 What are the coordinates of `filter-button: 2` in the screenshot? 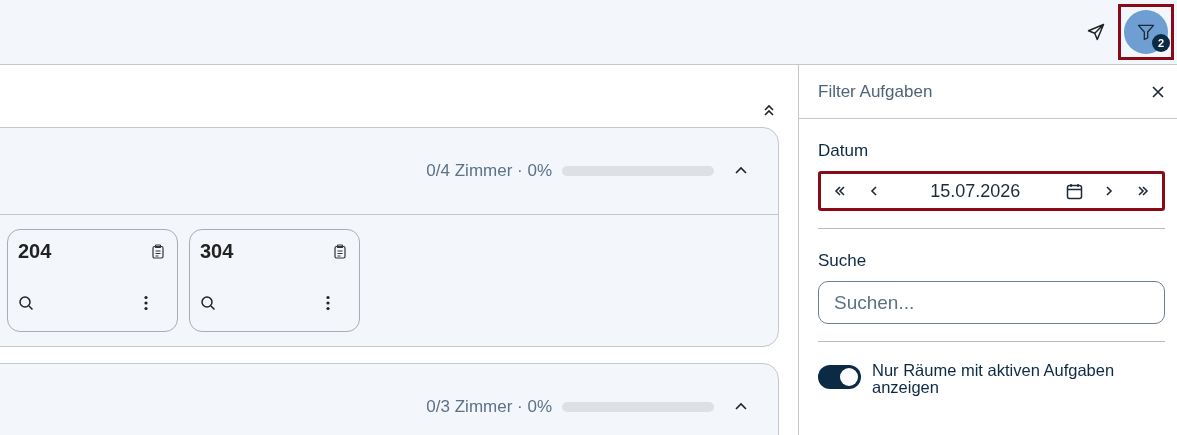 It's located at (1146, 32).